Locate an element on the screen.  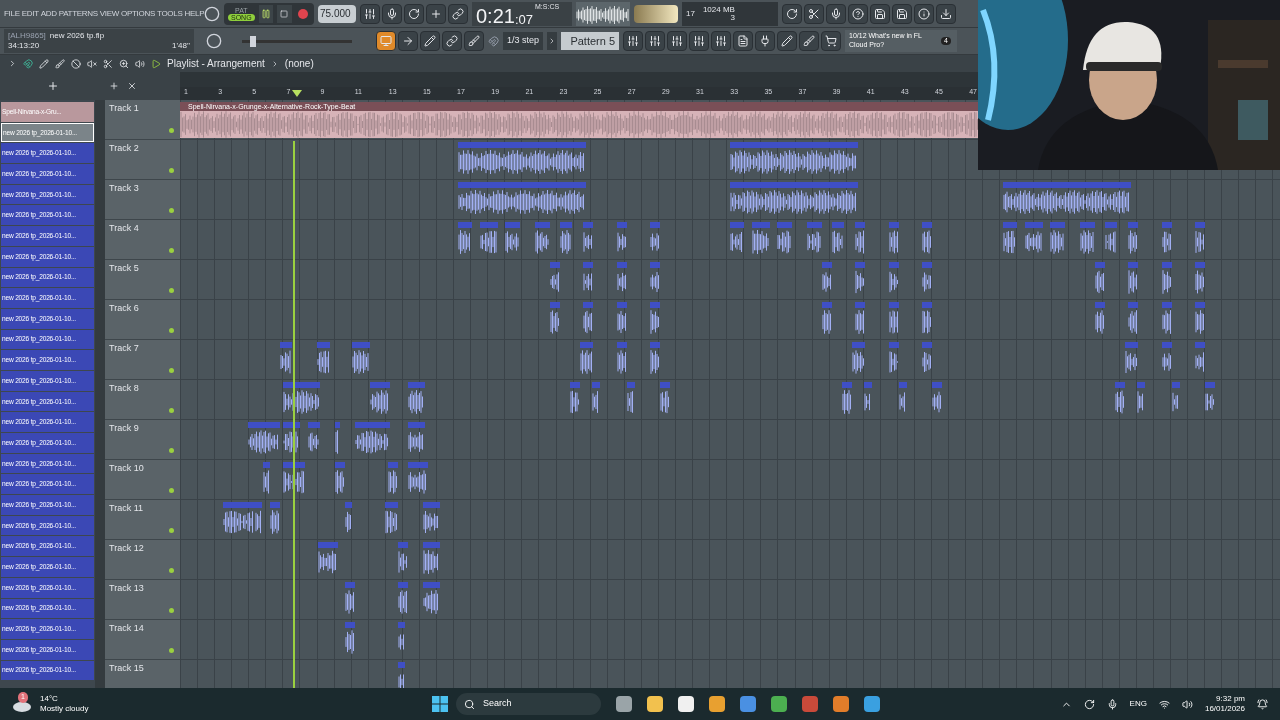
track-name: Track 7 is located at coordinates (124, 348).